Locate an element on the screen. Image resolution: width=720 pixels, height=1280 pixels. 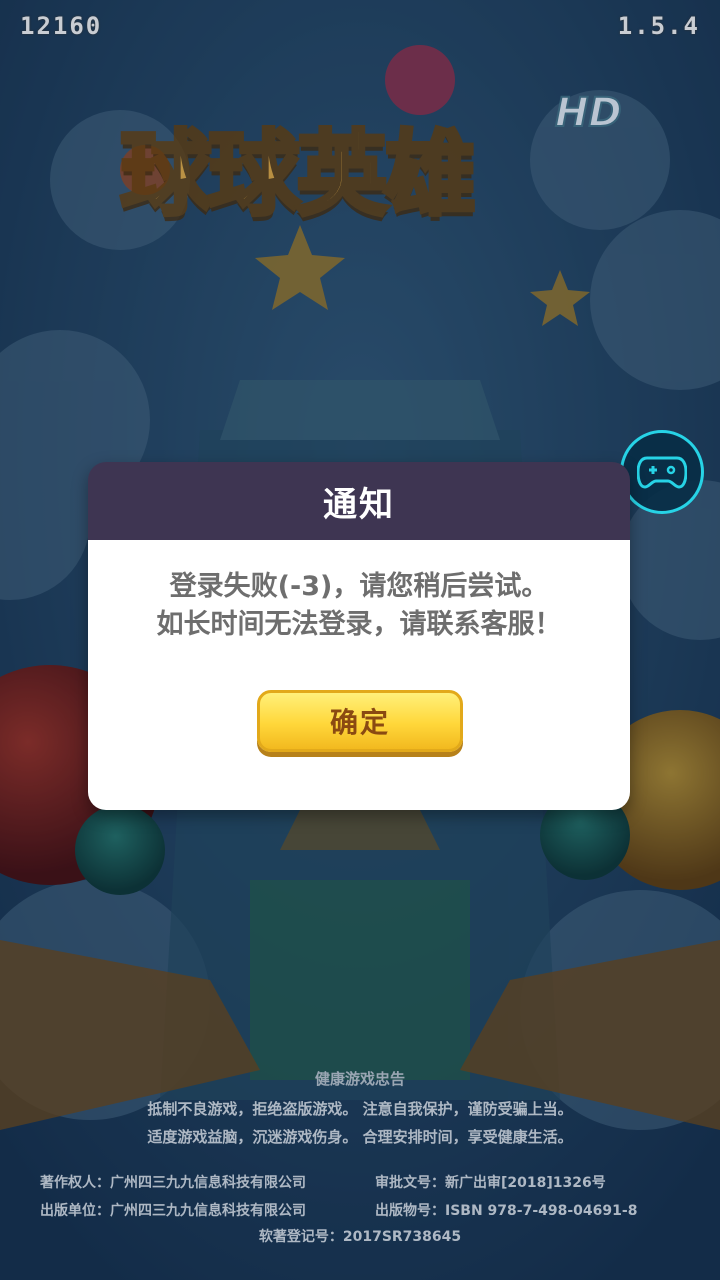
gamepad-icon is located at coordinates (662, 472).